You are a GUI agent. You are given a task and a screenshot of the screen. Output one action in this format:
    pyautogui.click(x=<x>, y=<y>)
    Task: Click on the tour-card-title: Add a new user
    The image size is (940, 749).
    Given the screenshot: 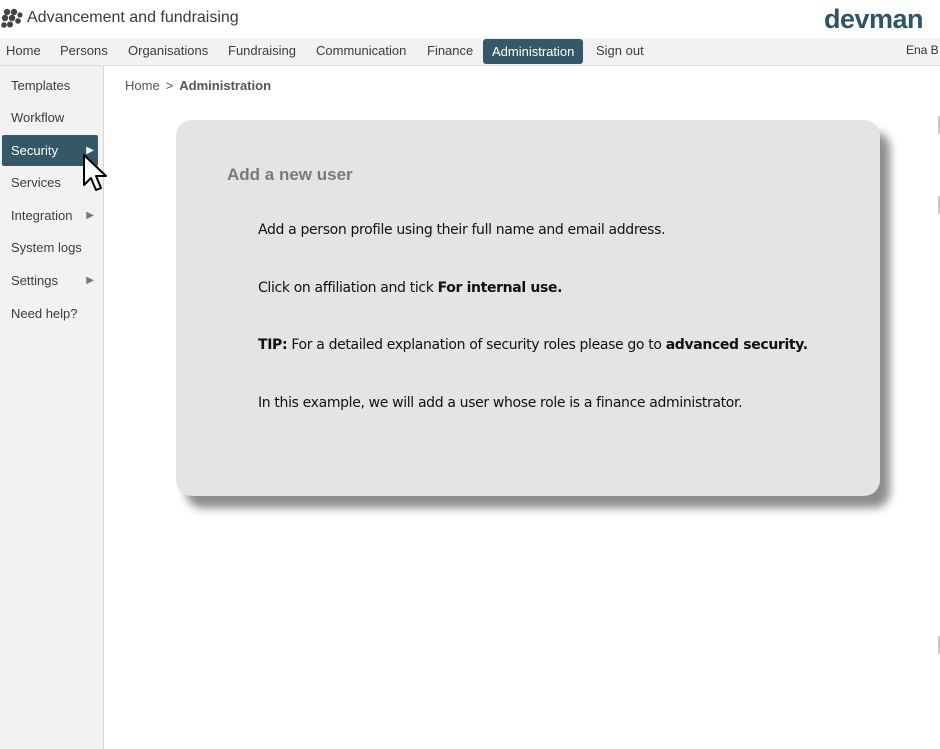 What is the action you would take?
    pyautogui.click(x=290, y=174)
    